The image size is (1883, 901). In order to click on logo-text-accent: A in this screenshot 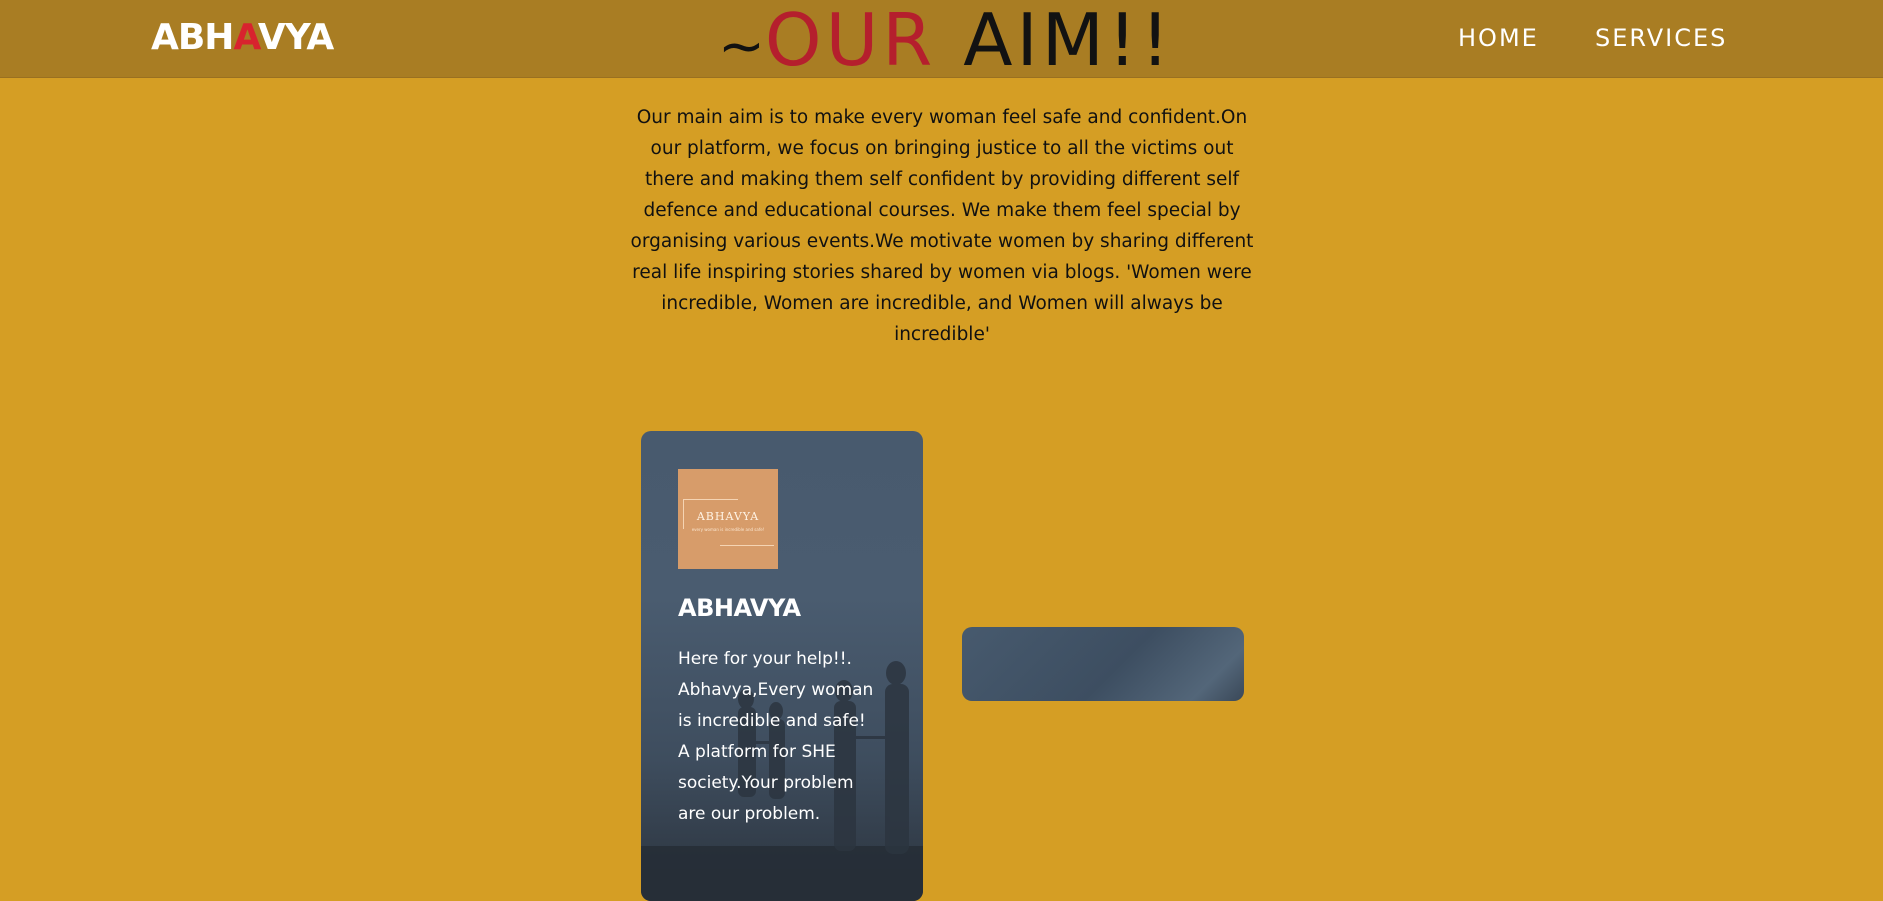, I will do `click(245, 37)`.